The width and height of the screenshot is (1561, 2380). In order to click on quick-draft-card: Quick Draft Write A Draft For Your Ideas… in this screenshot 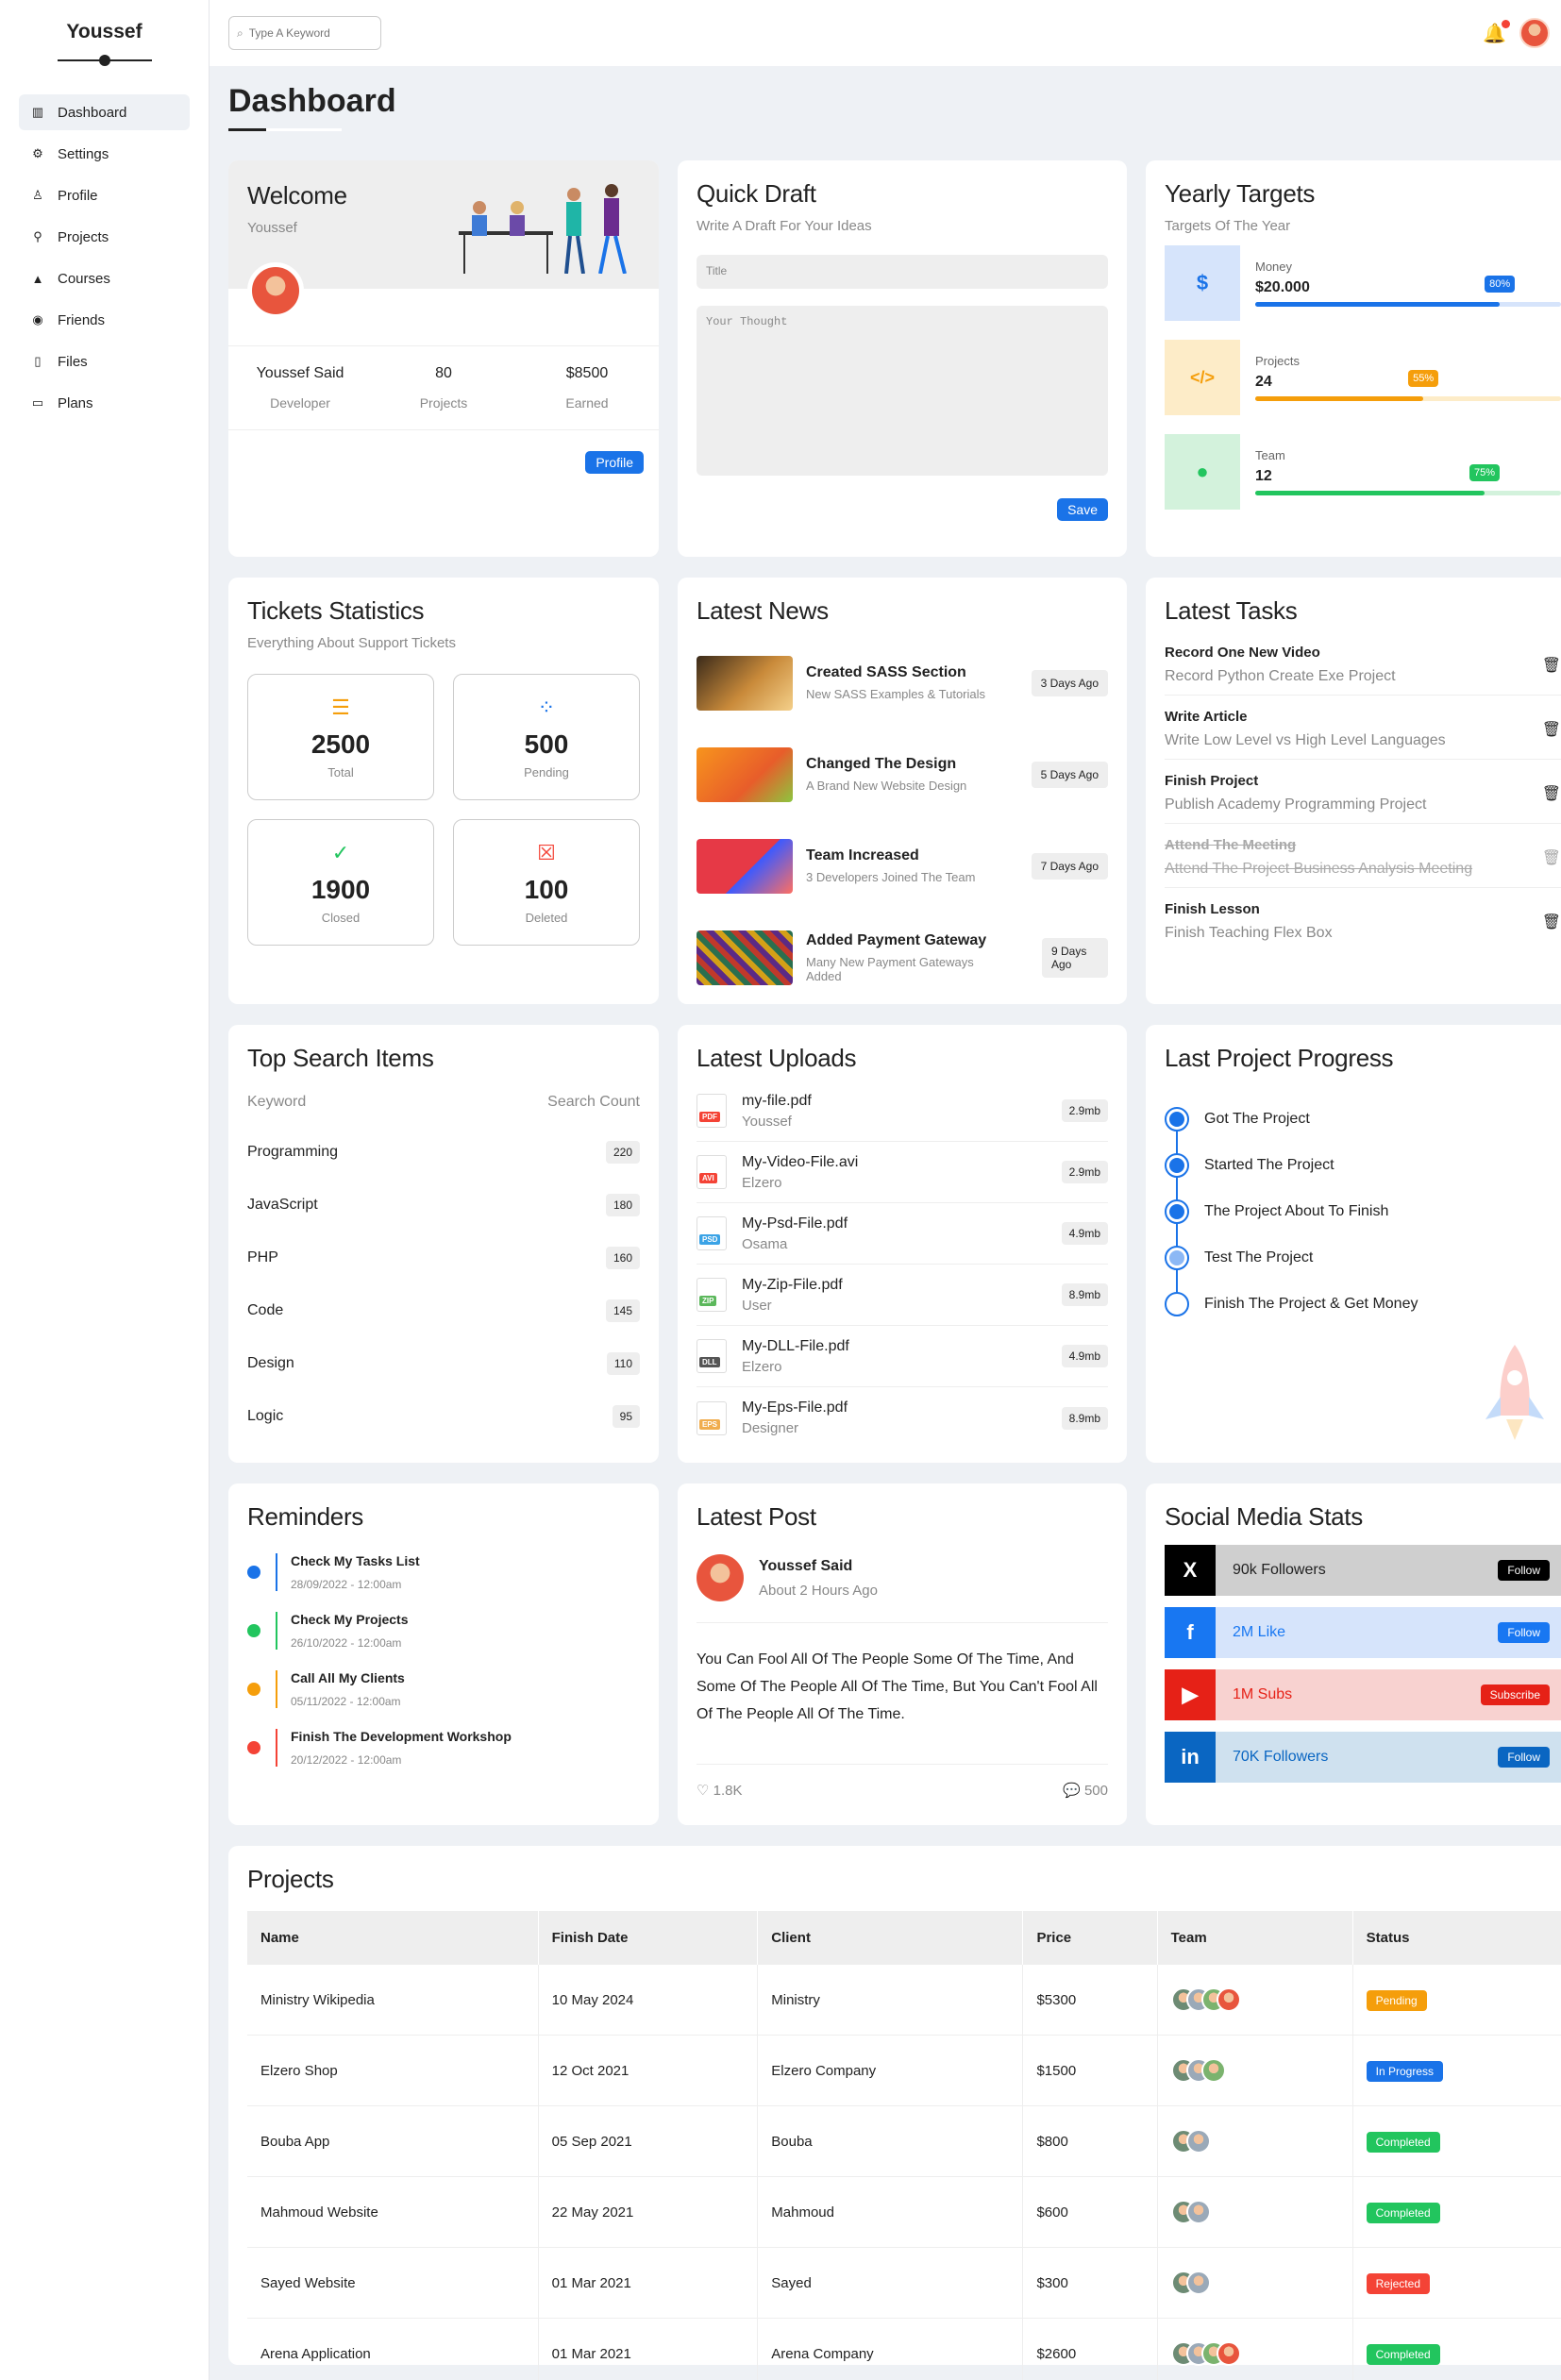, I will do `click(902, 358)`.